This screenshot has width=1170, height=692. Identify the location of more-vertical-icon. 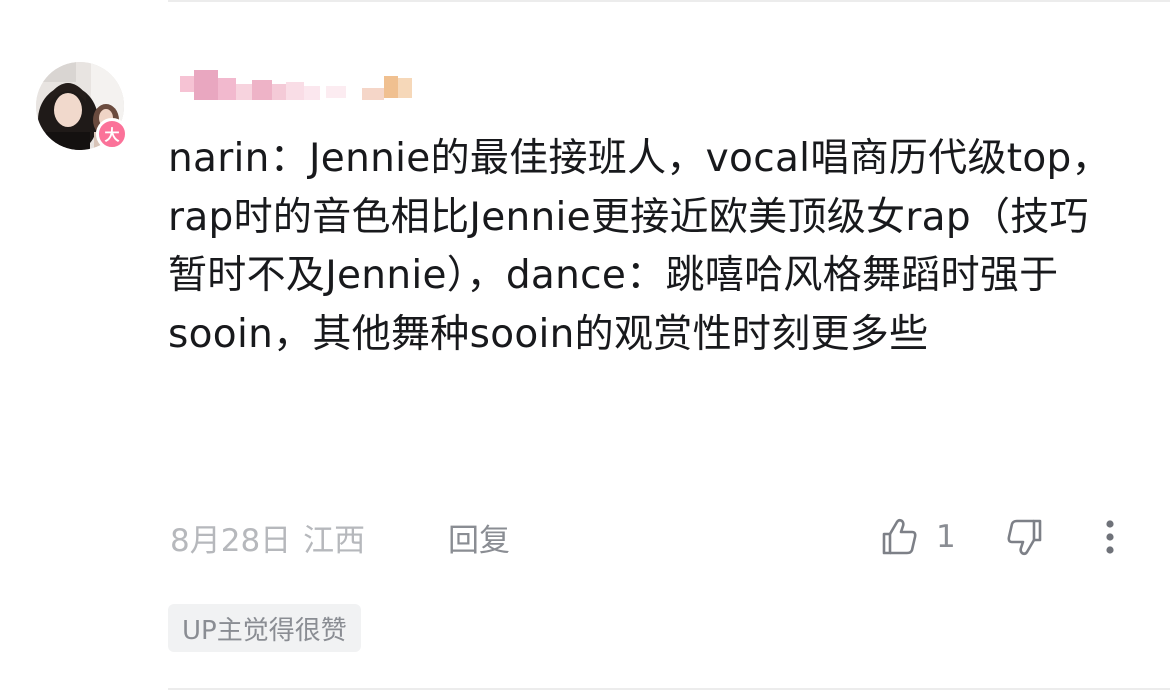
(1110, 537).